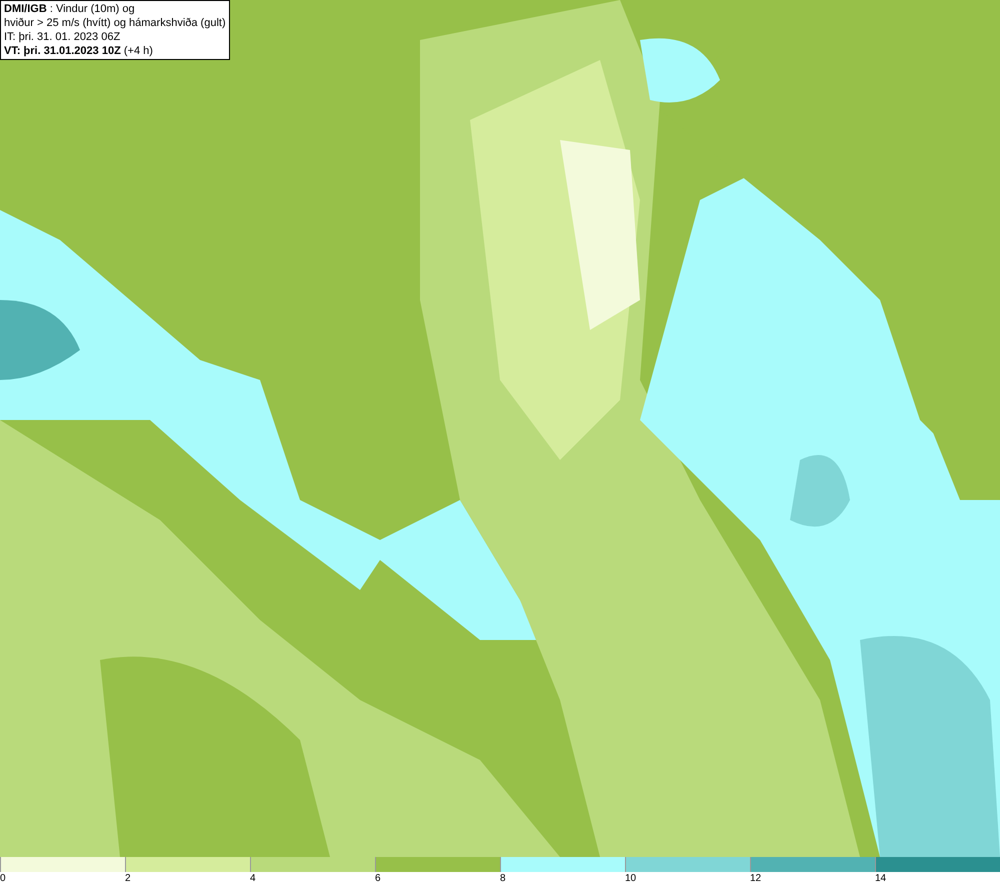  Describe the element at coordinates (756, 879) in the screenshot. I see `legend-label: 12` at that location.